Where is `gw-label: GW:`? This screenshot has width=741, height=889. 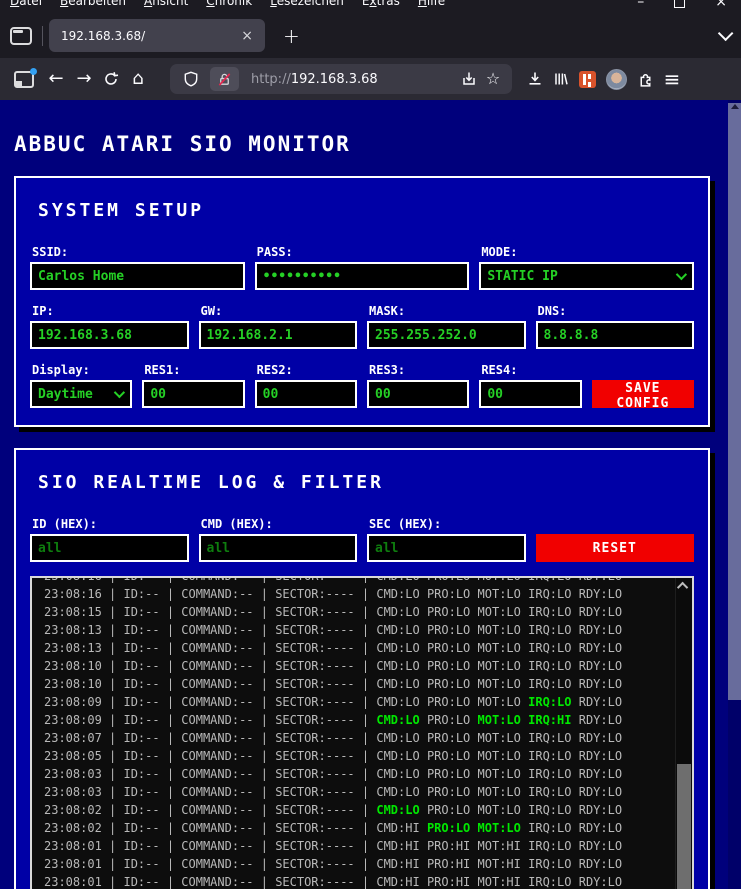
gw-label: GW: is located at coordinates (211, 311).